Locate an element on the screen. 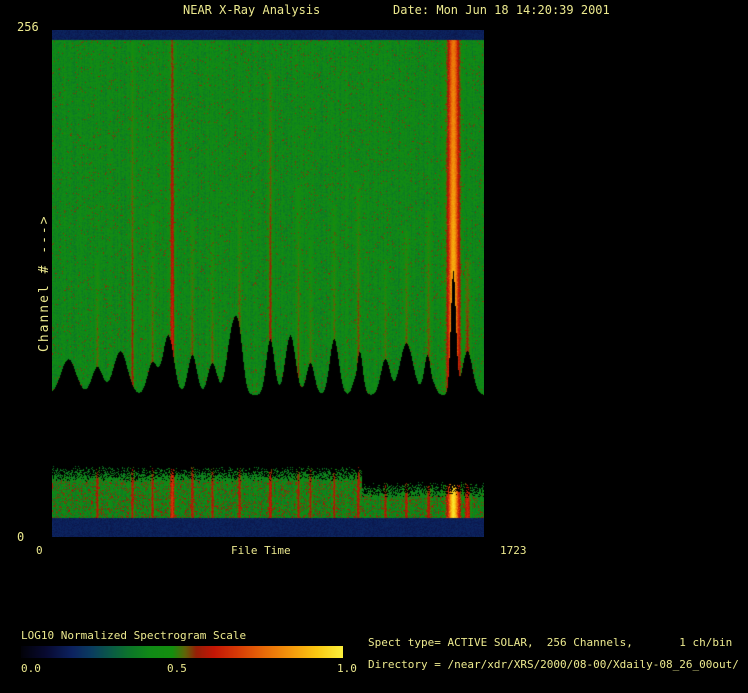 This screenshot has height=693, width=748. y-axis-min-label: 0 is located at coordinates (21, 537).